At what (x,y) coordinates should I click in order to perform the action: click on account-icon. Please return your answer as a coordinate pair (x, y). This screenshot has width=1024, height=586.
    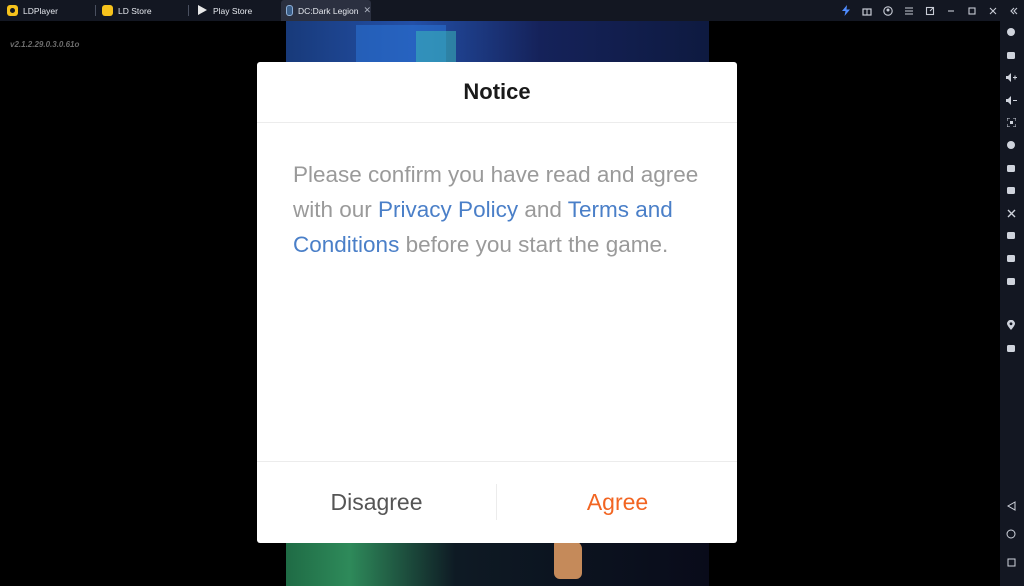
    Looking at the image, I should click on (887, 10).